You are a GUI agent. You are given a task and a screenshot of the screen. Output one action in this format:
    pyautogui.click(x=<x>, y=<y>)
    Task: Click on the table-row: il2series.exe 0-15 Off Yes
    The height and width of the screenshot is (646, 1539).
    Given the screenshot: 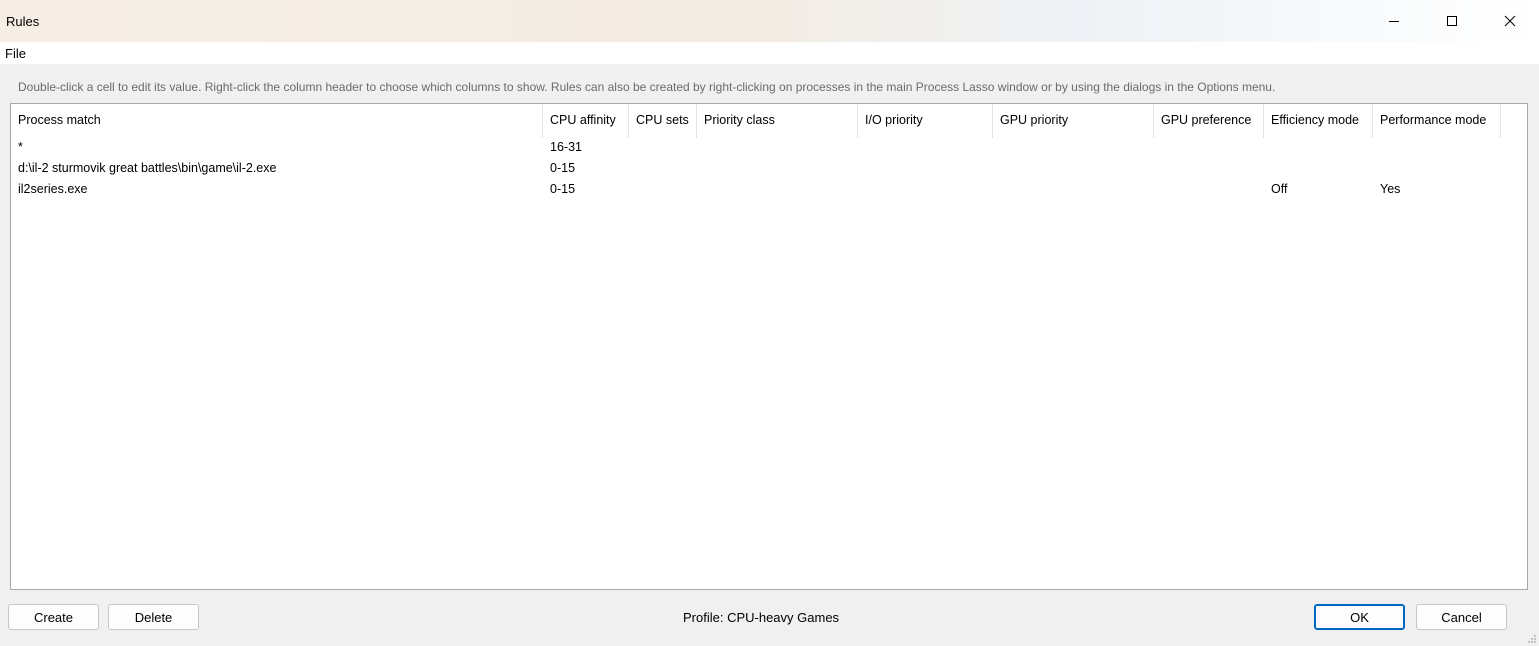 What is the action you would take?
    pyautogui.click(x=756, y=189)
    